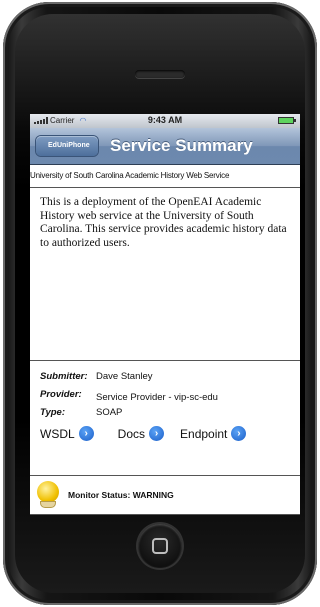 The image size is (320, 607). I want to click on home-square-icon, so click(160, 546).